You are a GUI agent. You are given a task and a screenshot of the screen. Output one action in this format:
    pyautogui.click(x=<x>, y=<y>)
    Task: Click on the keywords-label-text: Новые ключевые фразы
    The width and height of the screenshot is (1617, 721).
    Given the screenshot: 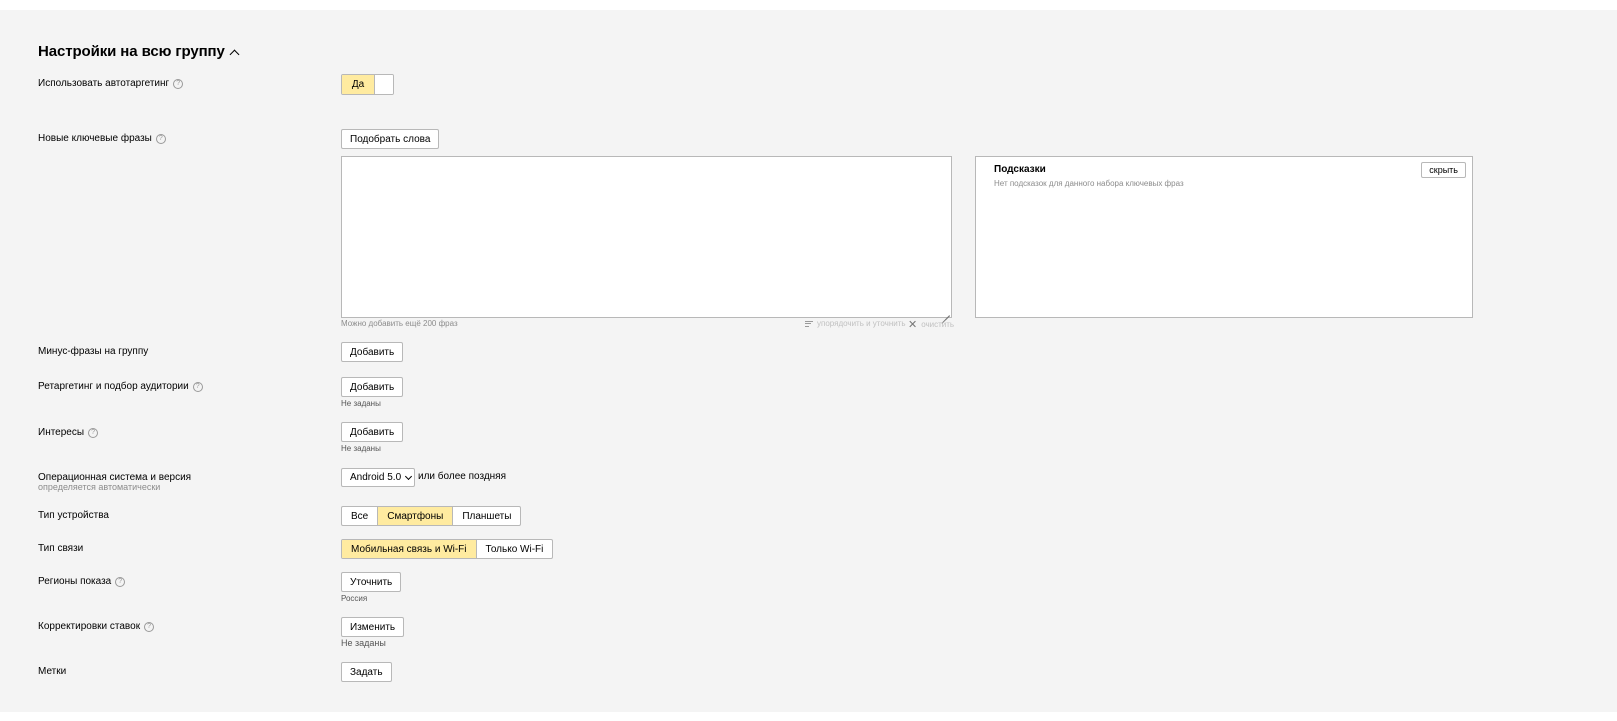 What is the action you would take?
    pyautogui.click(x=95, y=138)
    